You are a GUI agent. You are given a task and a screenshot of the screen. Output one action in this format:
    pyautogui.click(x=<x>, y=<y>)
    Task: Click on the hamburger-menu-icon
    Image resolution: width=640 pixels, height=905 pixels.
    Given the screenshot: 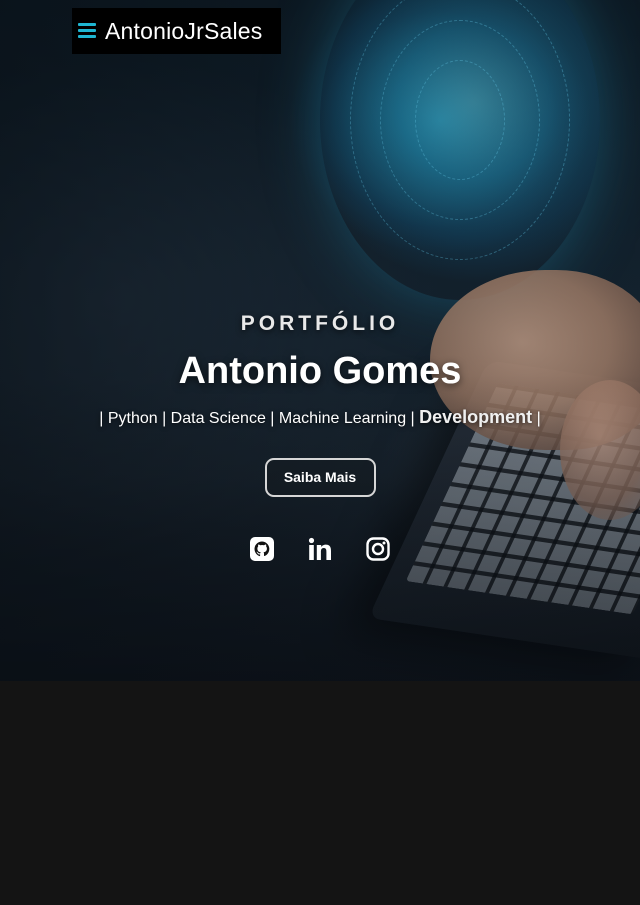 What is the action you would take?
    pyautogui.click(x=87, y=31)
    